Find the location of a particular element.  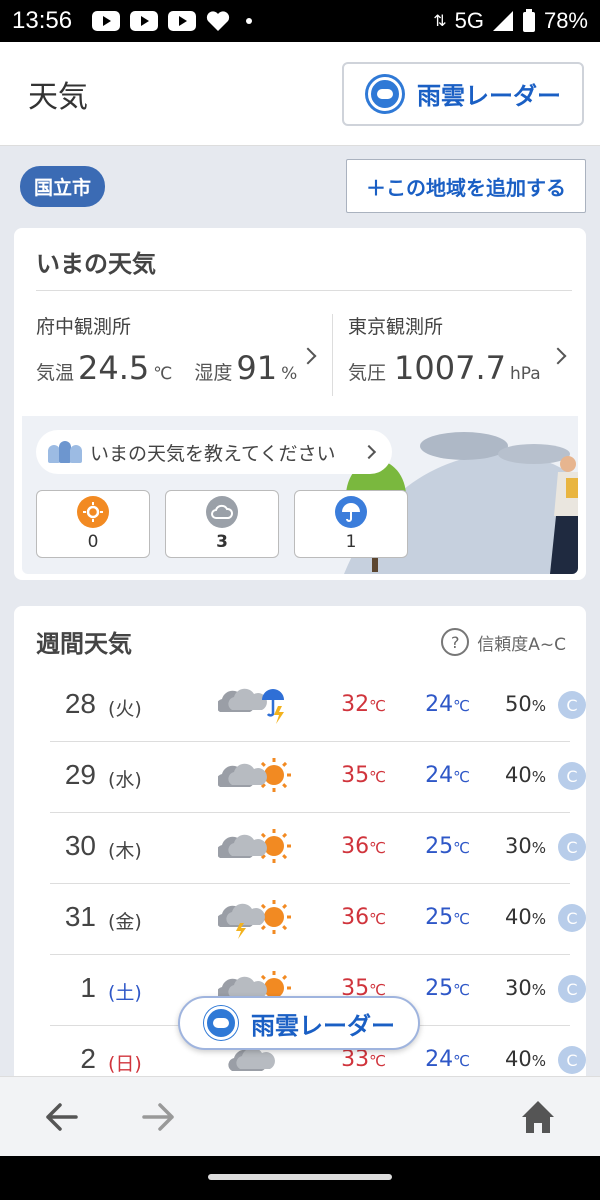

back-arrow-icon is located at coordinates (62, 1117).